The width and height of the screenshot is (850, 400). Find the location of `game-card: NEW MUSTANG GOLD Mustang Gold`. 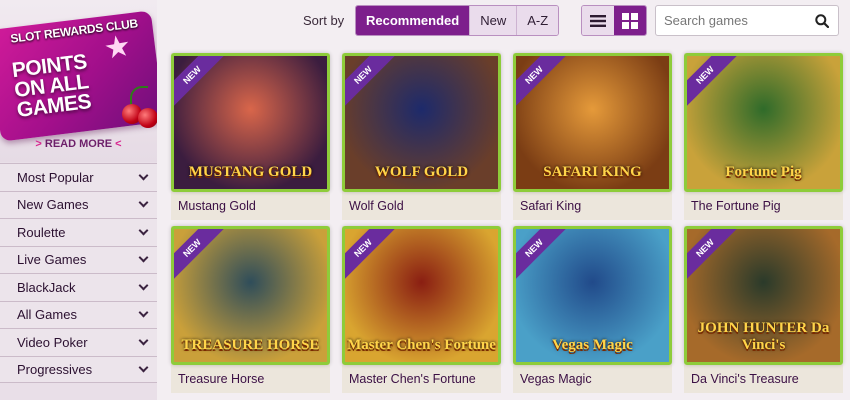

game-card: NEW MUSTANG GOLD Mustang Gold is located at coordinates (250, 136).